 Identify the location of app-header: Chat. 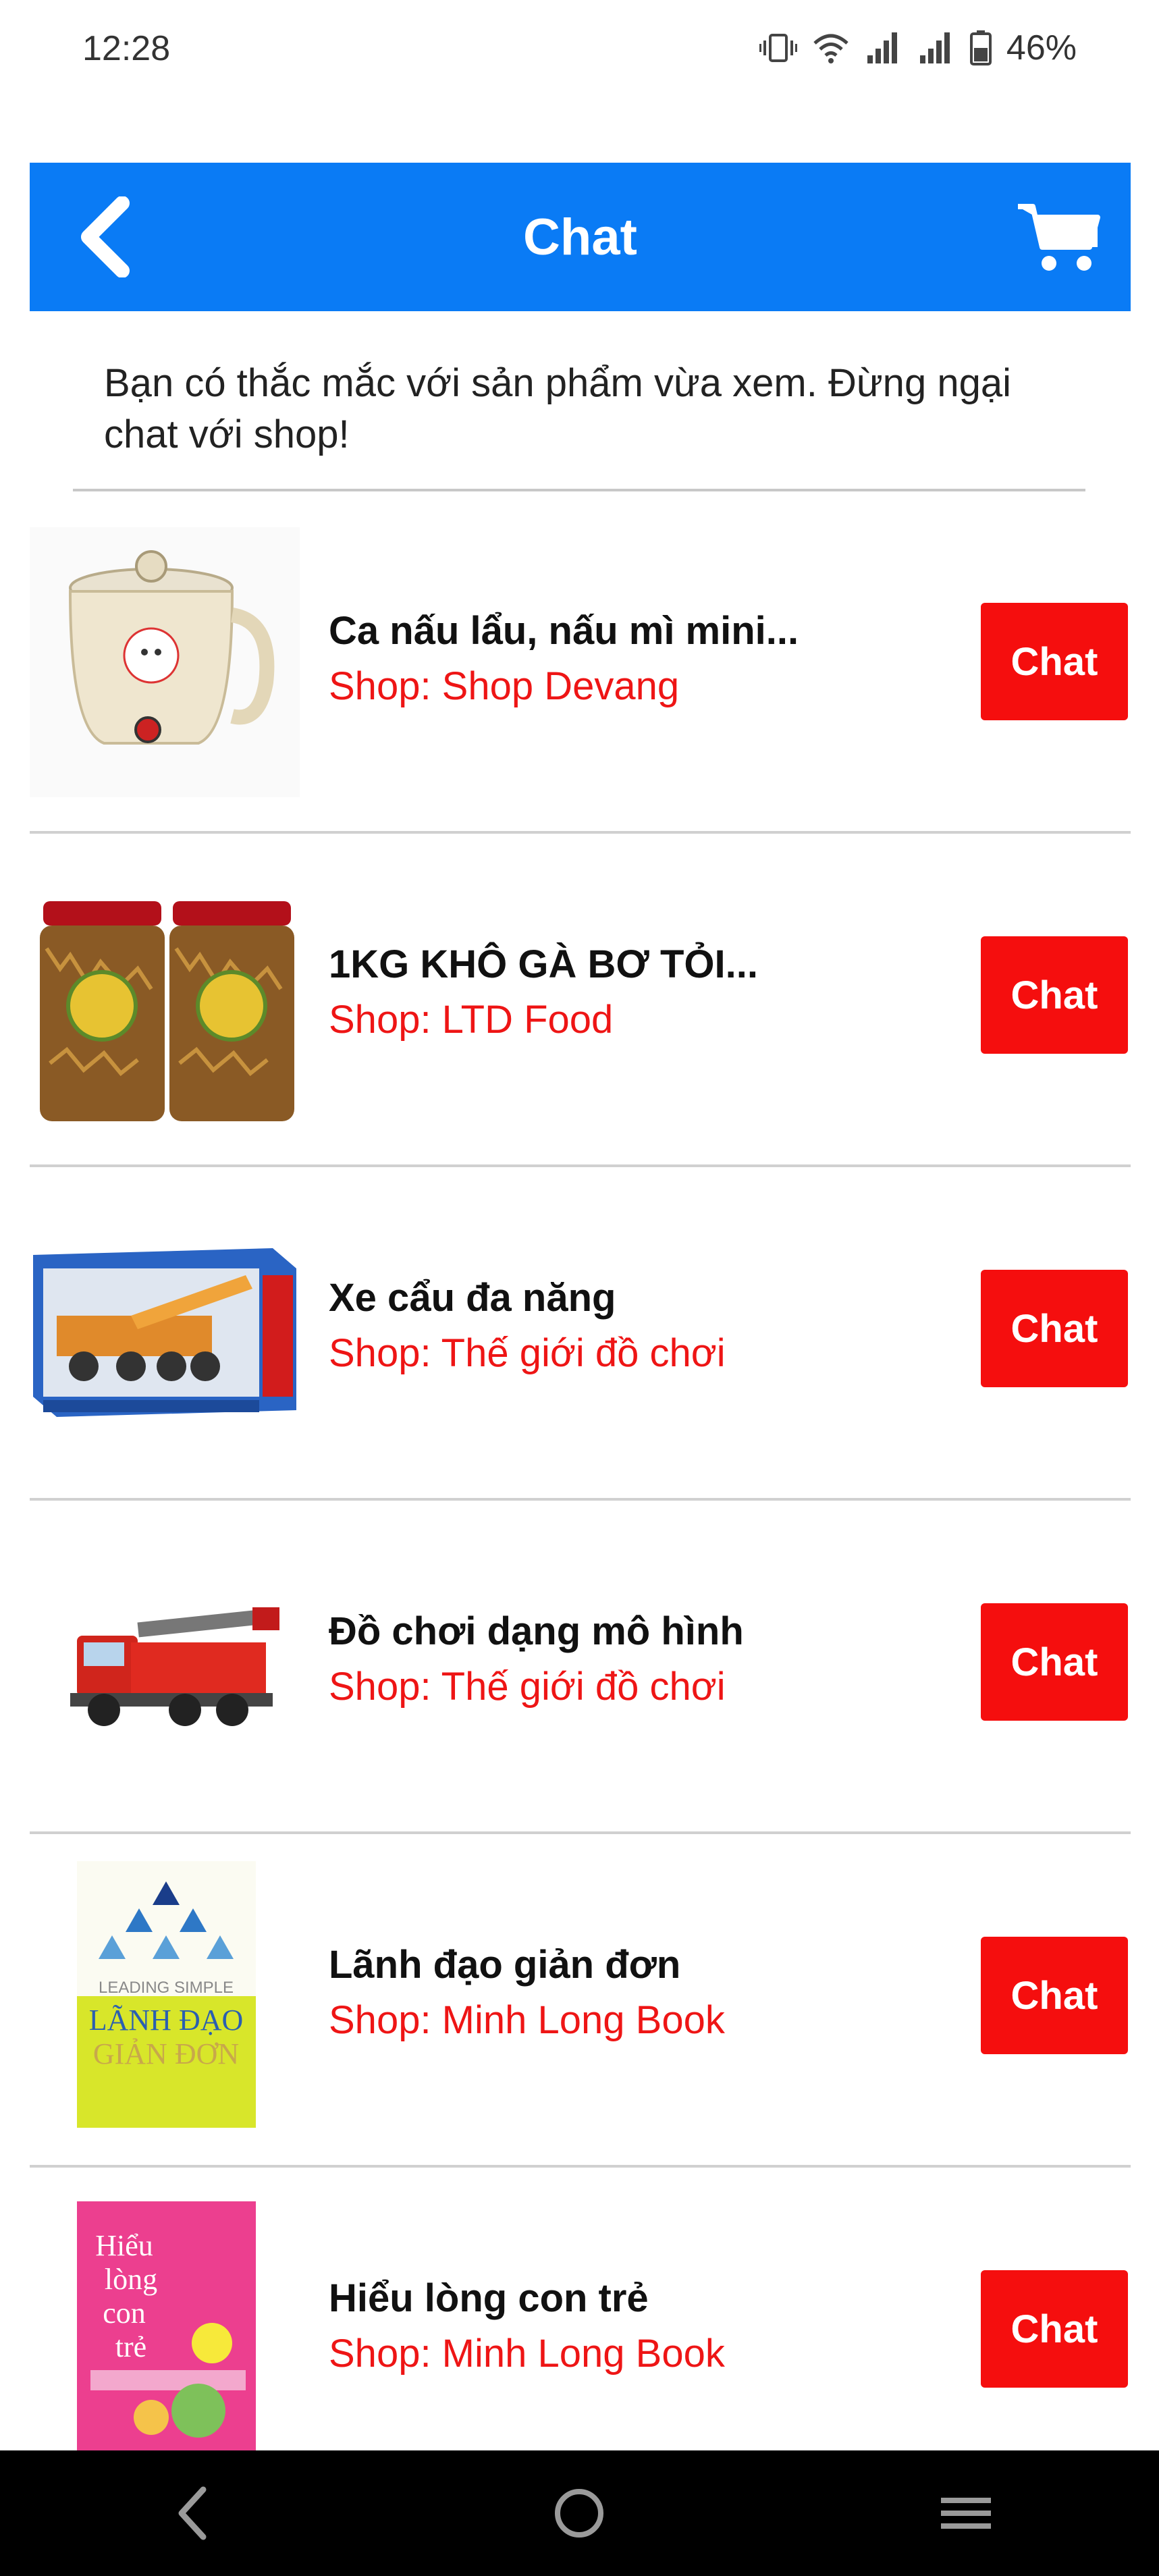
(580, 237).